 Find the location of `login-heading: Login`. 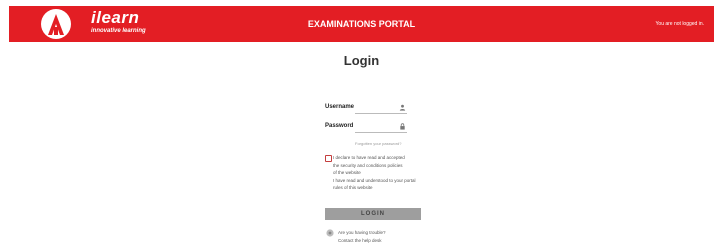

login-heading: Login is located at coordinates (361, 60).